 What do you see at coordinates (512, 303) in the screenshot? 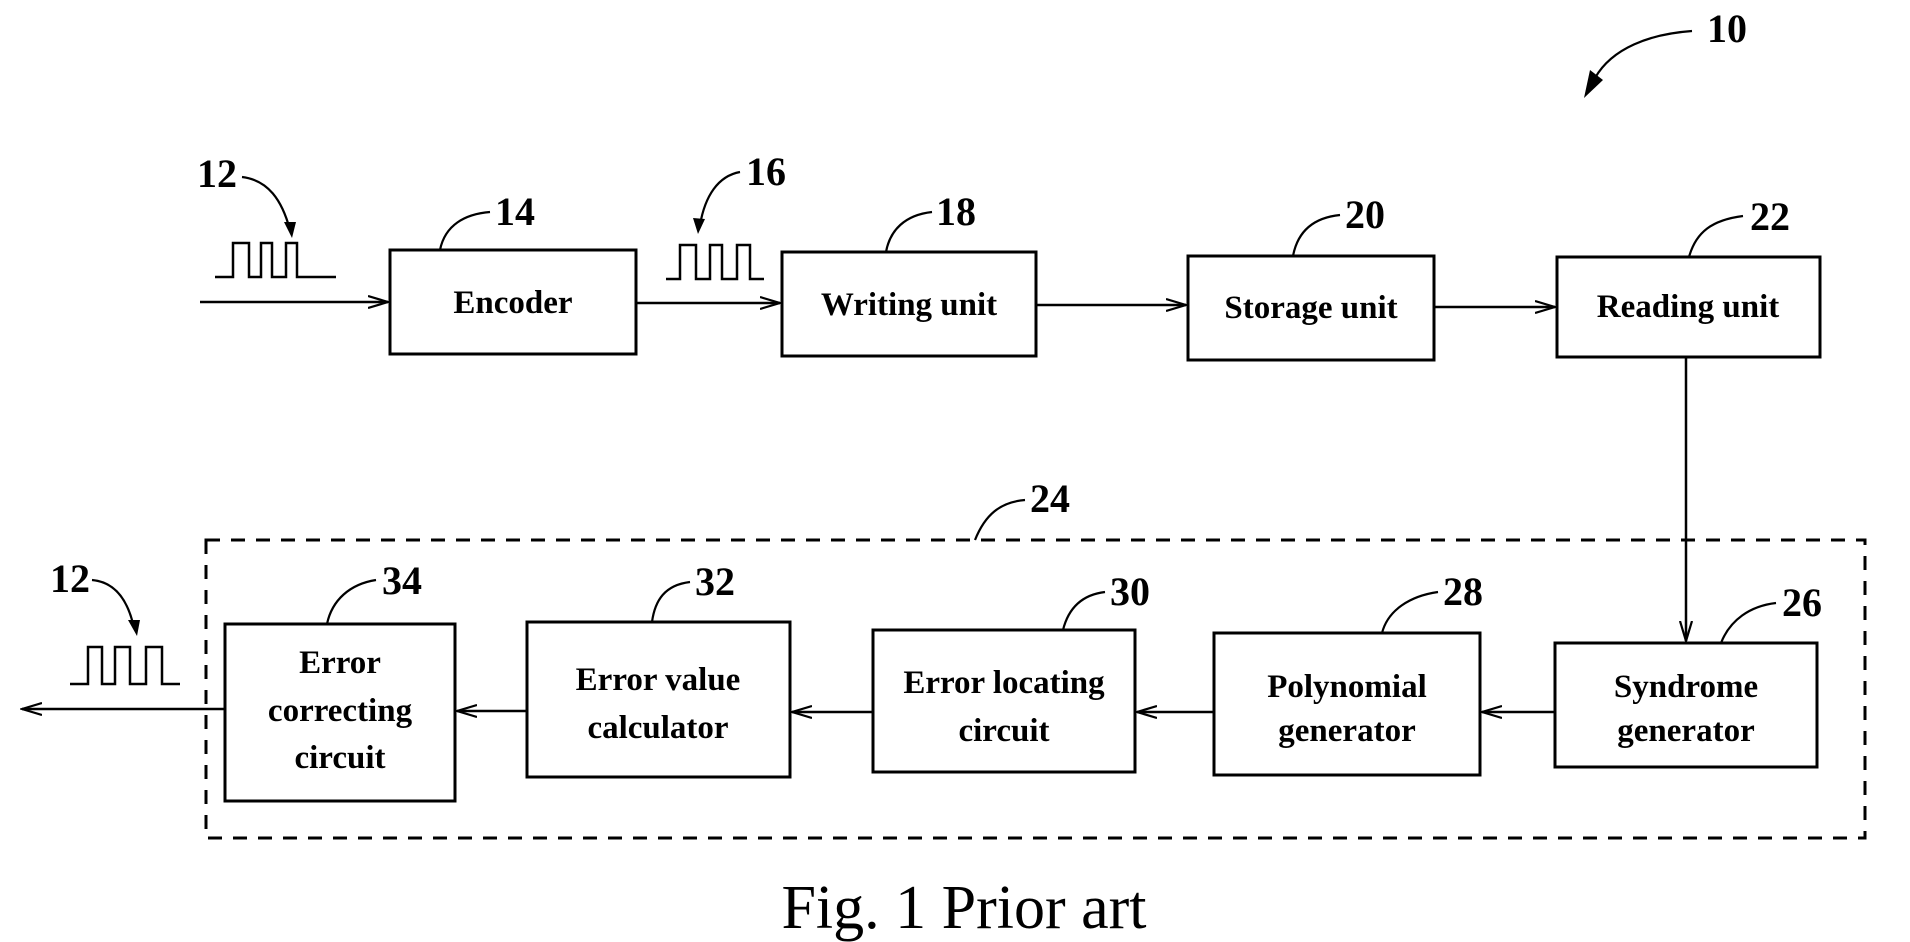
I see `encoder-label: Encoder` at bounding box center [512, 303].